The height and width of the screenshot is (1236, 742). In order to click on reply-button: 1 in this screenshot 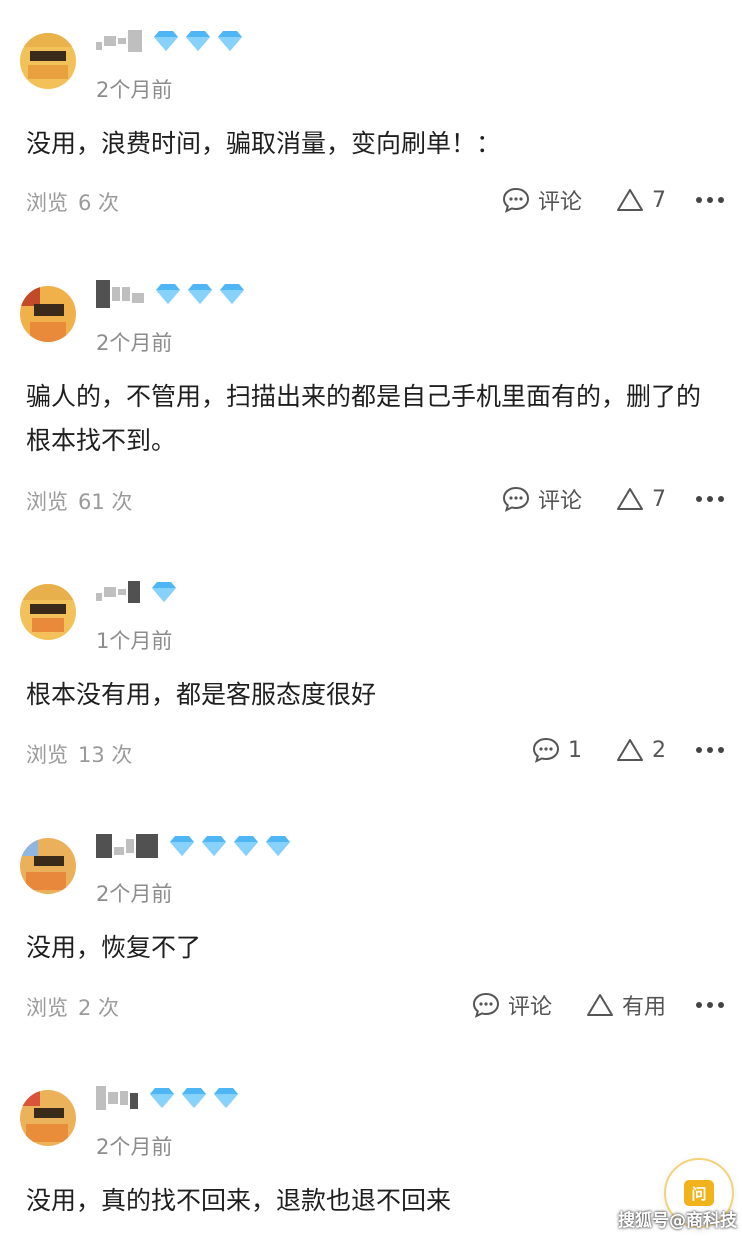, I will do `click(557, 750)`.